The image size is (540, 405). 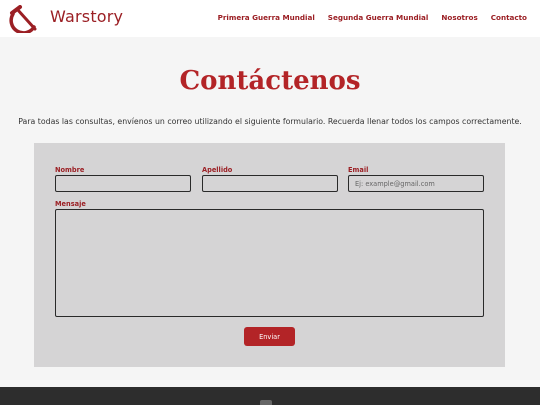 I want to click on nav-link-primera-guerra: Primera Guerra Mundial, so click(x=266, y=17).